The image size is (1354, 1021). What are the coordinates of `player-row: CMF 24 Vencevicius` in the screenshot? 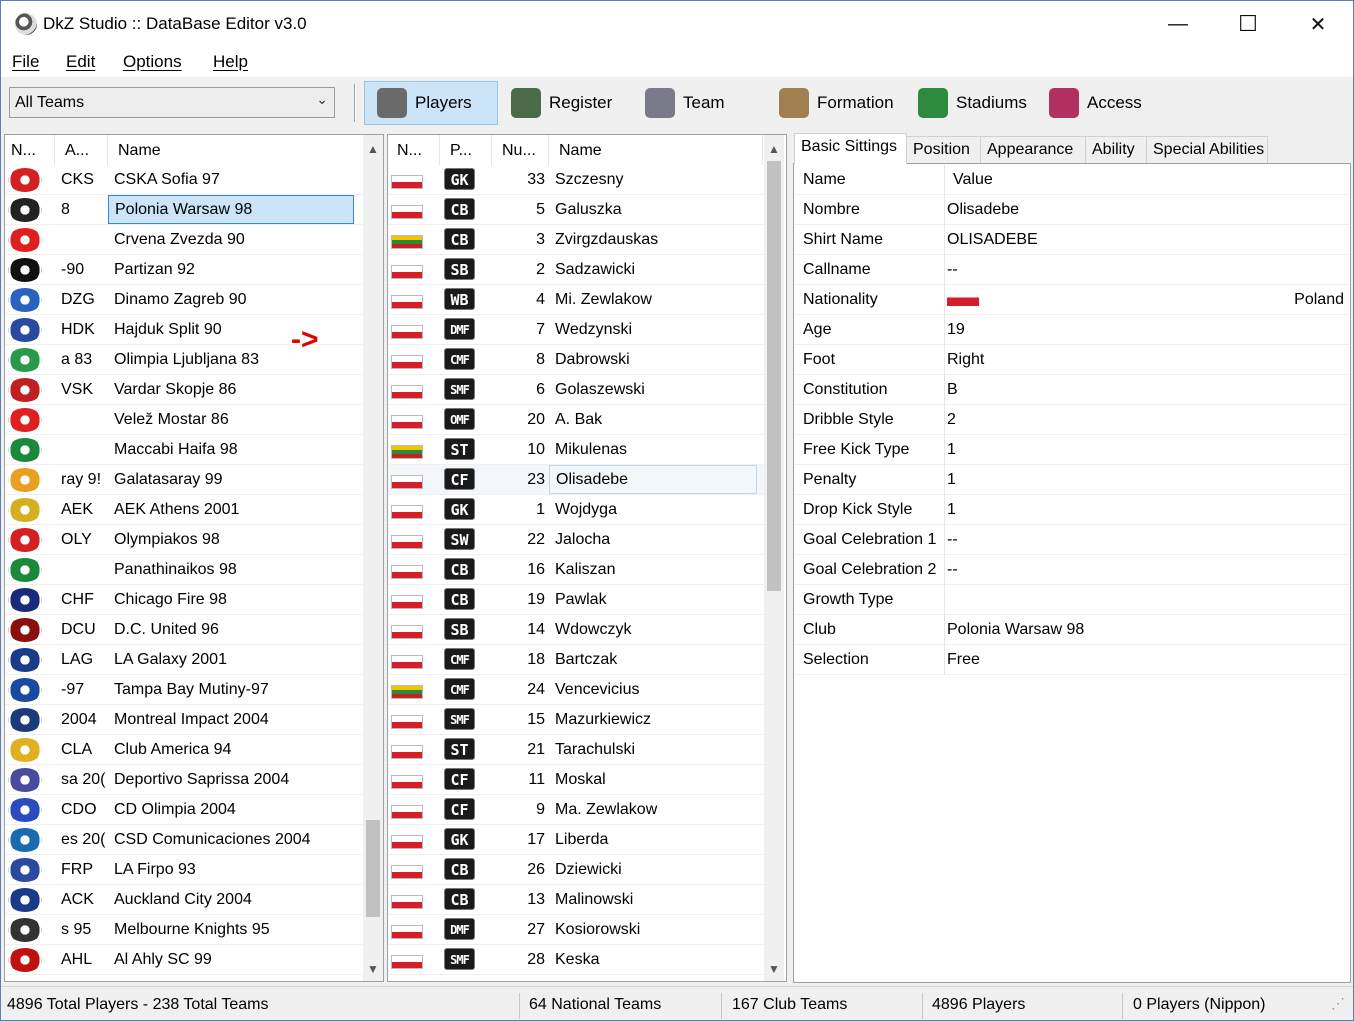 It's located at (576, 690).